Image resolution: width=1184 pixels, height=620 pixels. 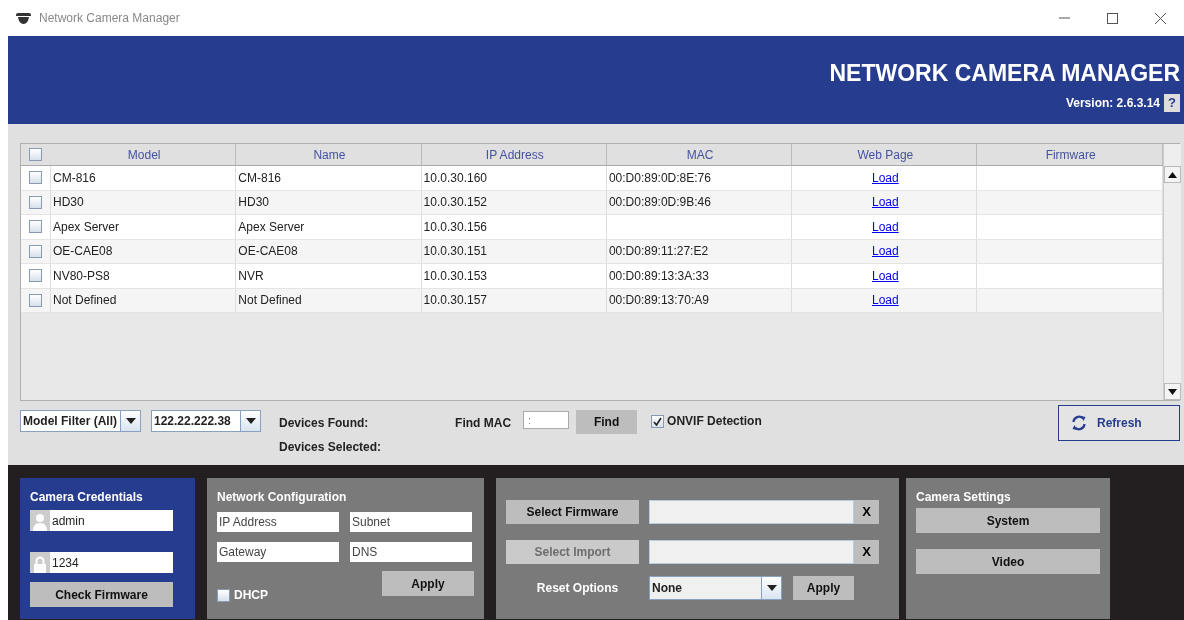 I want to click on refresh-icon, so click(x=1079, y=423).